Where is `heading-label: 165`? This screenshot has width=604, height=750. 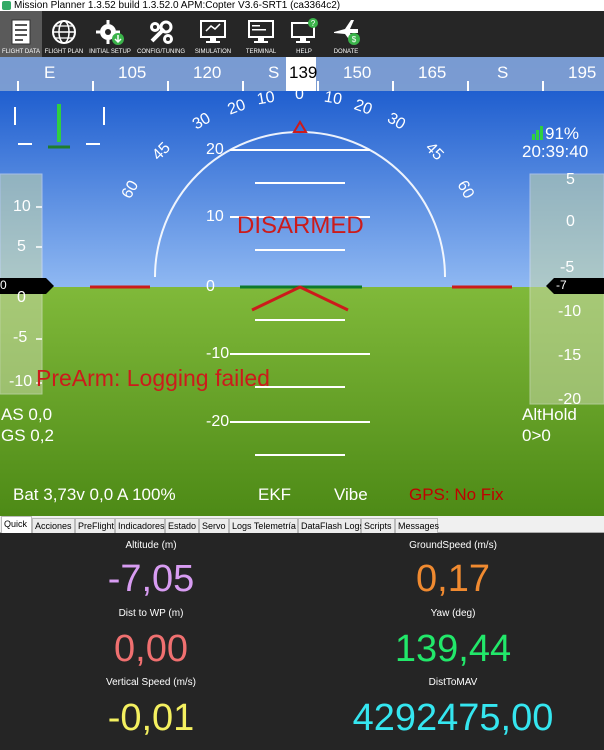
heading-label: 165 is located at coordinates (432, 72).